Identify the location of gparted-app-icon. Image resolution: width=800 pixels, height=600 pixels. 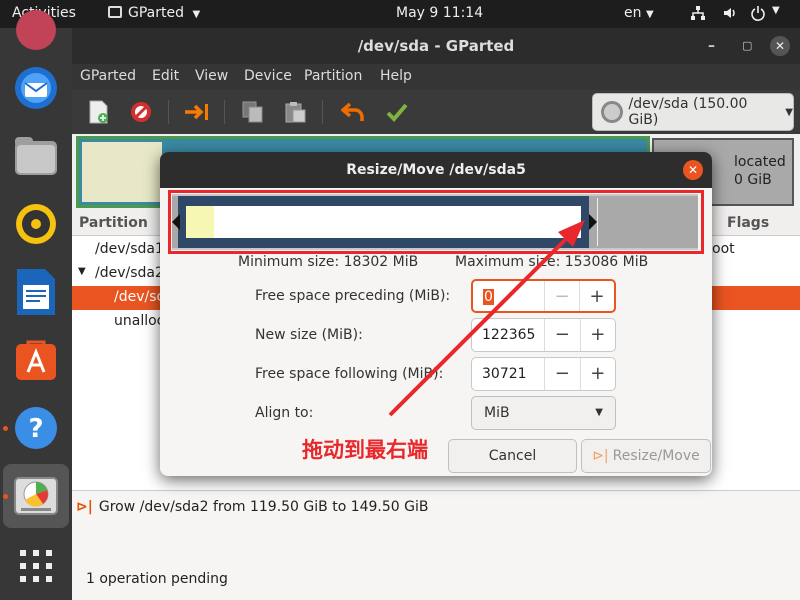
(115, 12).